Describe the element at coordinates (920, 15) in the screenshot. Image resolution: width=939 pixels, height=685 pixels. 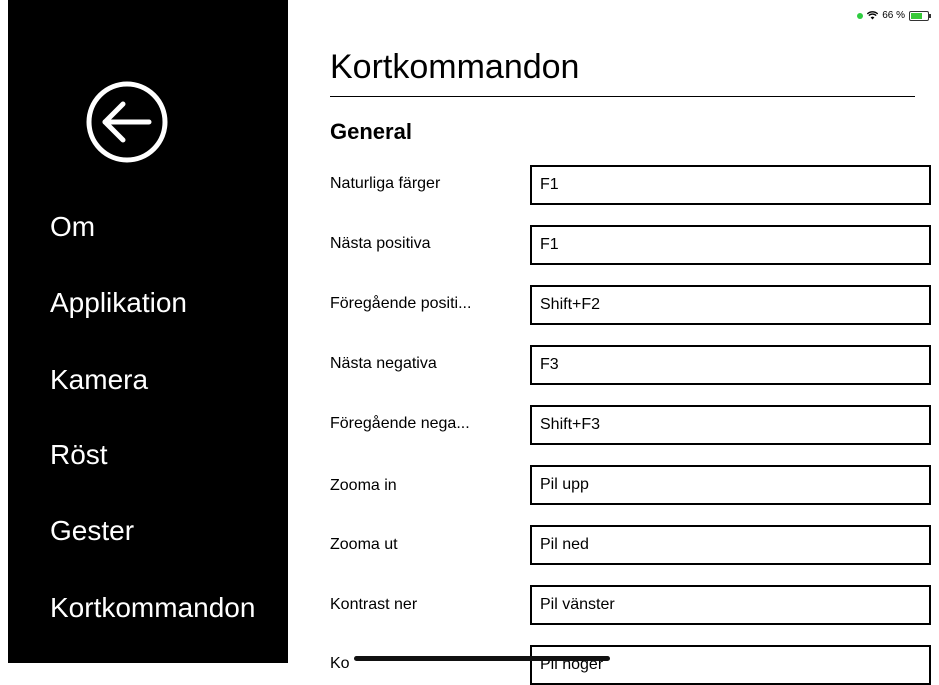
I see `battery-icon` at that location.